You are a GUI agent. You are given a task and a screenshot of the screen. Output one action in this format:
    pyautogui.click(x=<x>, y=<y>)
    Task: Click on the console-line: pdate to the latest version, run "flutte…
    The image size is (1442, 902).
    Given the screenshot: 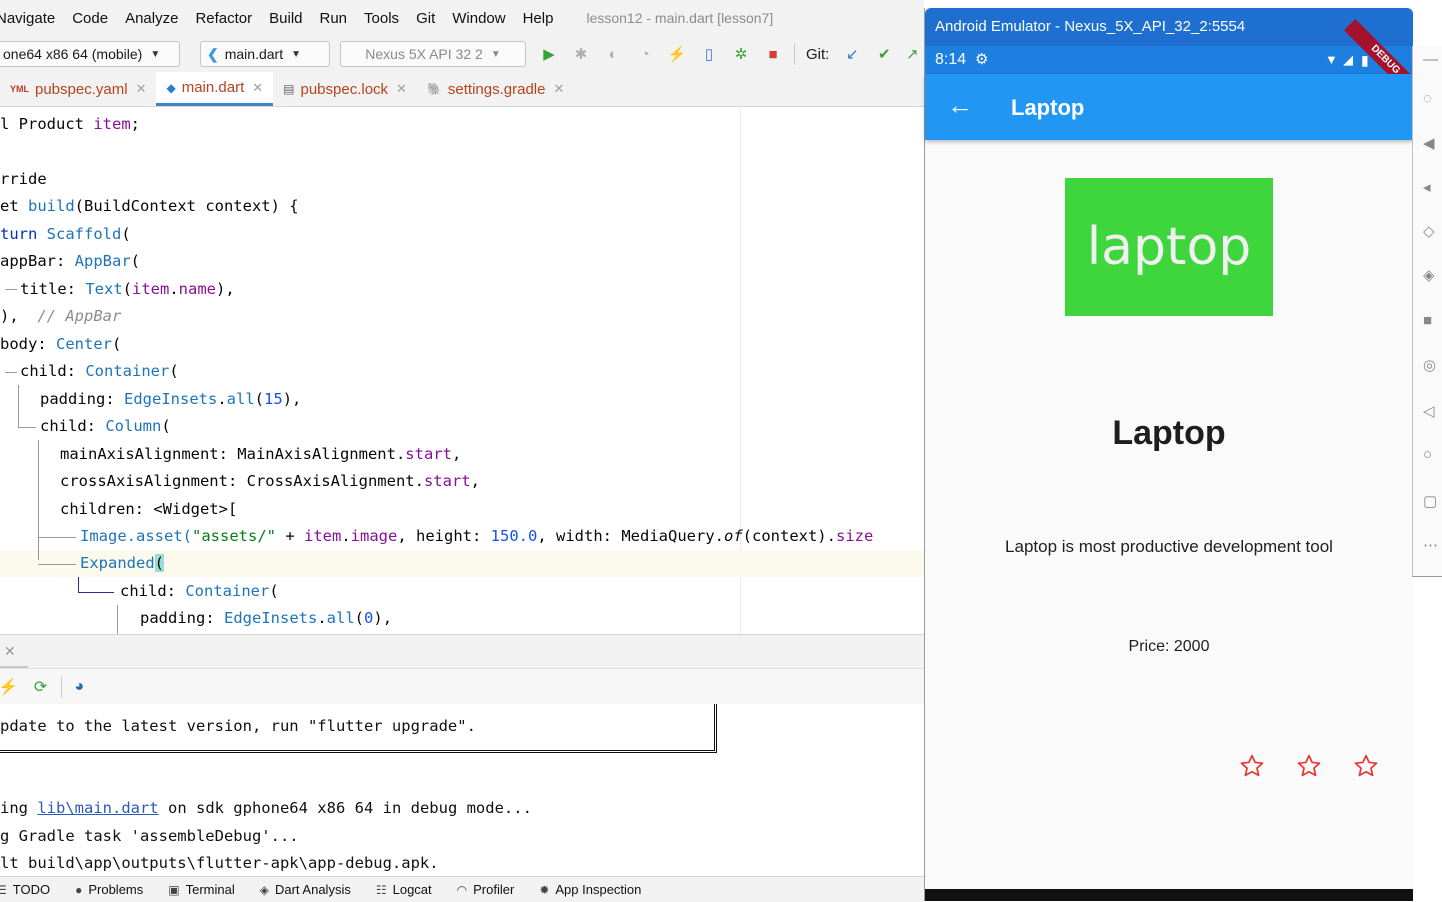 What is the action you would take?
    pyautogui.click(x=238, y=726)
    